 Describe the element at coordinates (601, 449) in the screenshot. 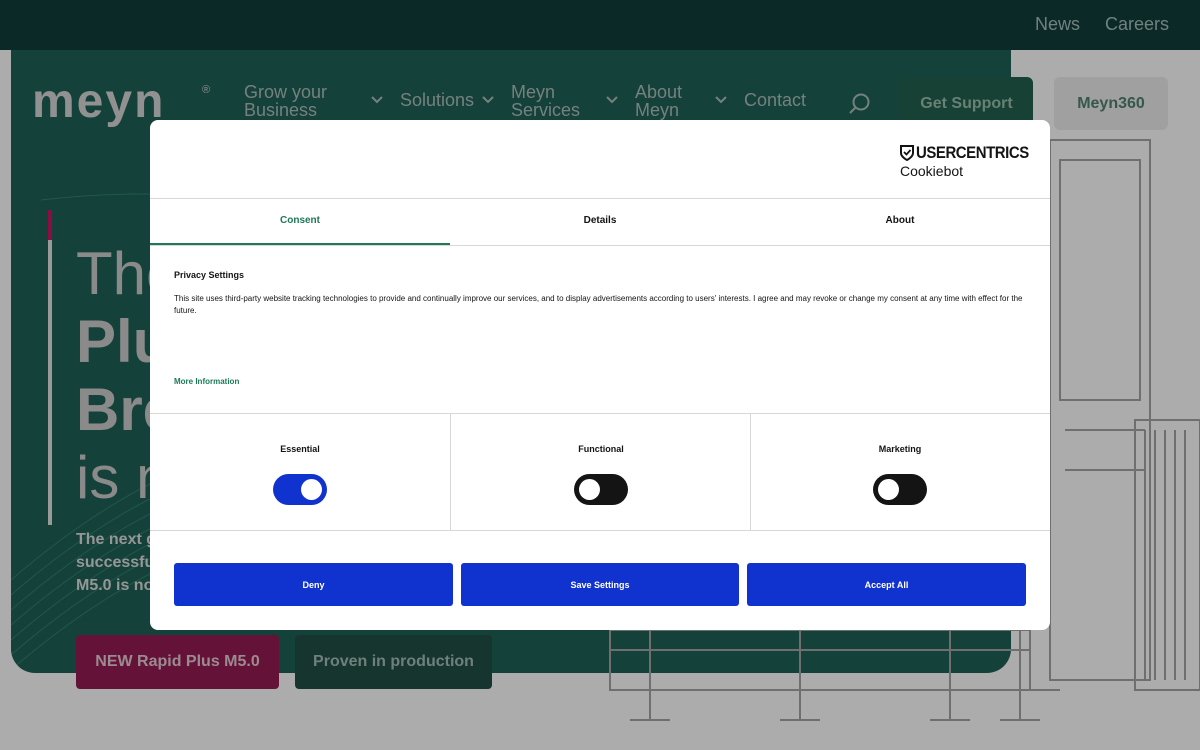

I see `category-label: Functional` at that location.